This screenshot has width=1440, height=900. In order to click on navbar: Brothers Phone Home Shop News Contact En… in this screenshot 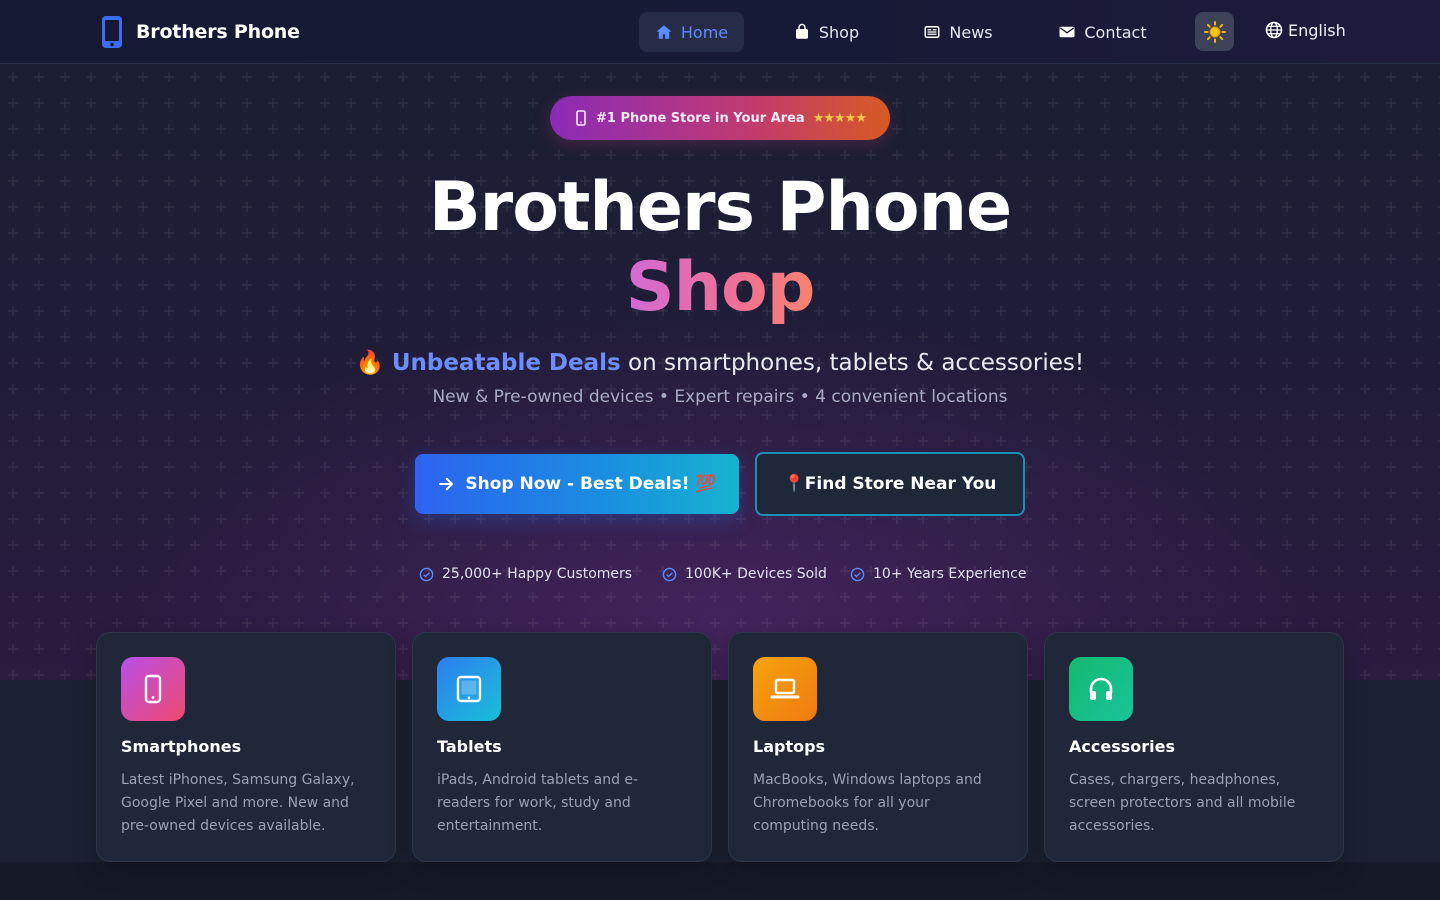, I will do `click(720, 32)`.